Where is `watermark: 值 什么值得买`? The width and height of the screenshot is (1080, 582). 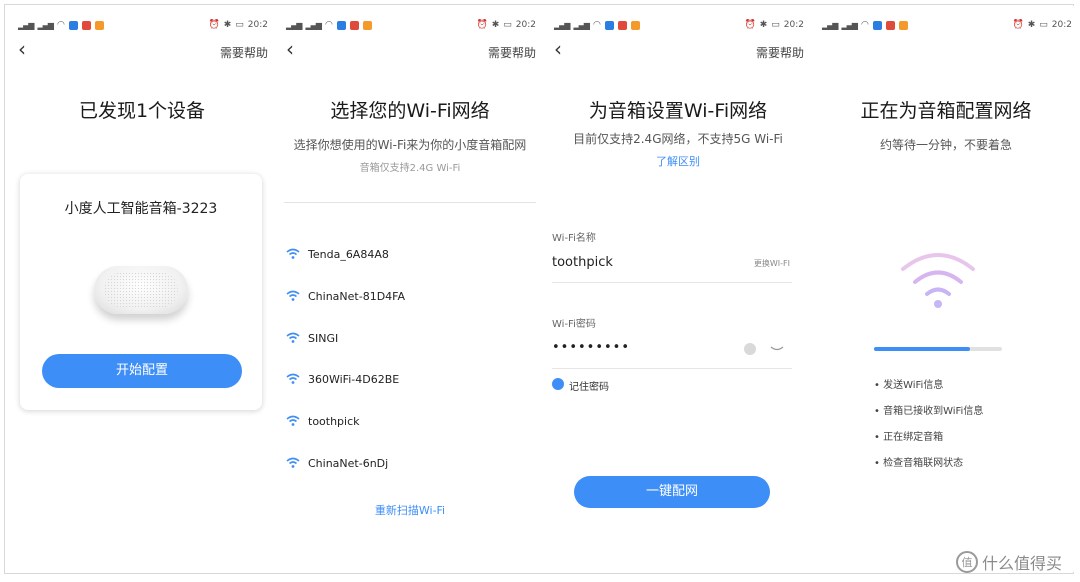 watermark: 值 什么值得买 is located at coordinates (1008, 562).